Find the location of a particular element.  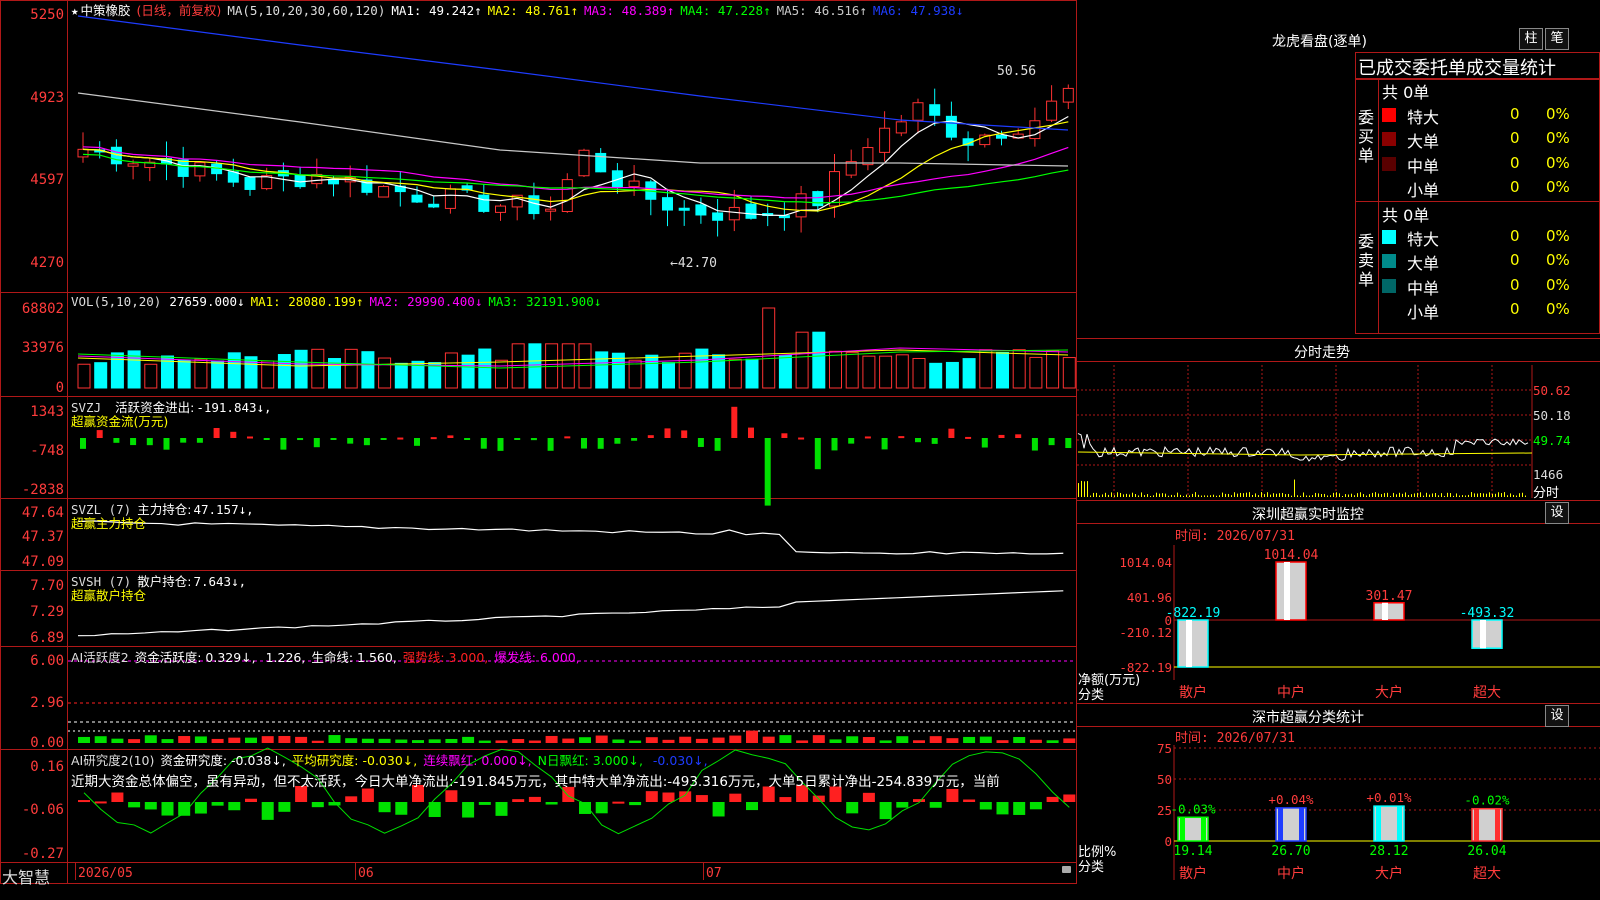

sz-stats-axis-tick: 50 is located at coordinates (1164, 779).